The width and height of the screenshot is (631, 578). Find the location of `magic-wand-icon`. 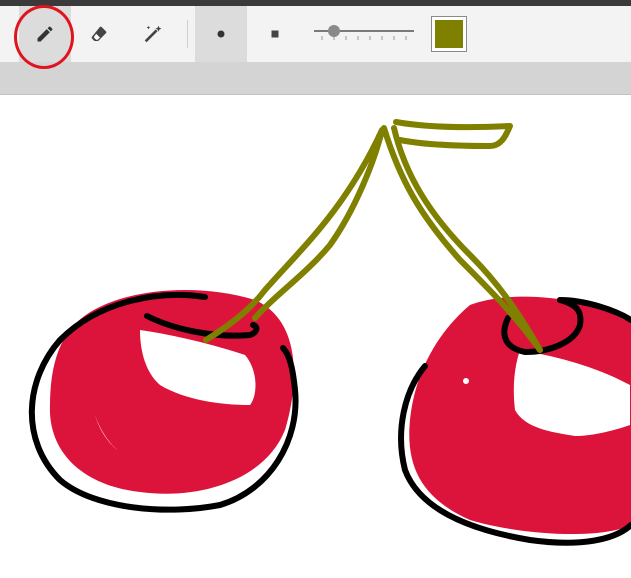

magic-wand-icon is located at coordinates (153, 34).